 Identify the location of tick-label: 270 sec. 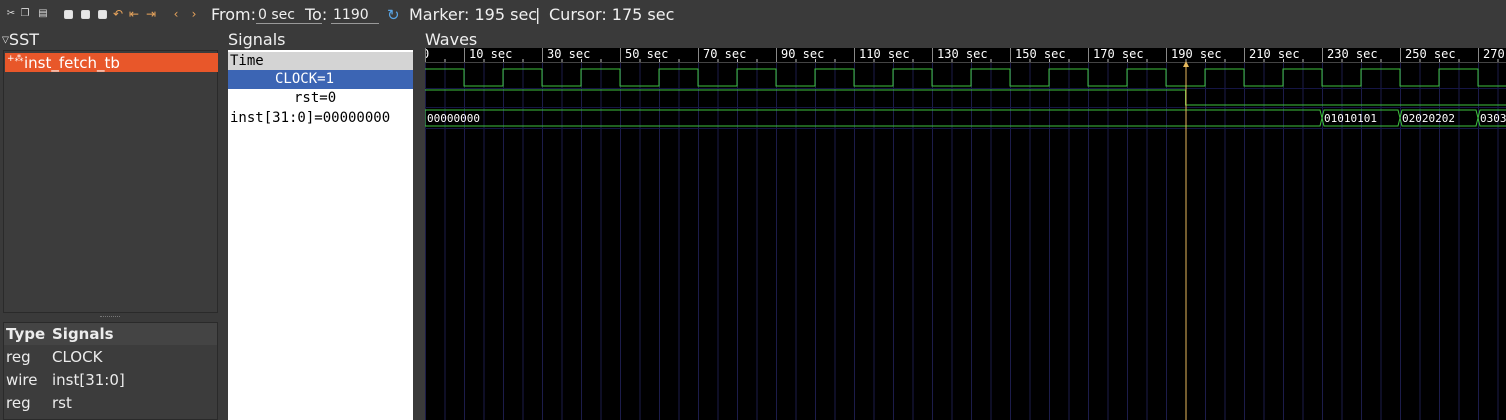
(1494, 54).